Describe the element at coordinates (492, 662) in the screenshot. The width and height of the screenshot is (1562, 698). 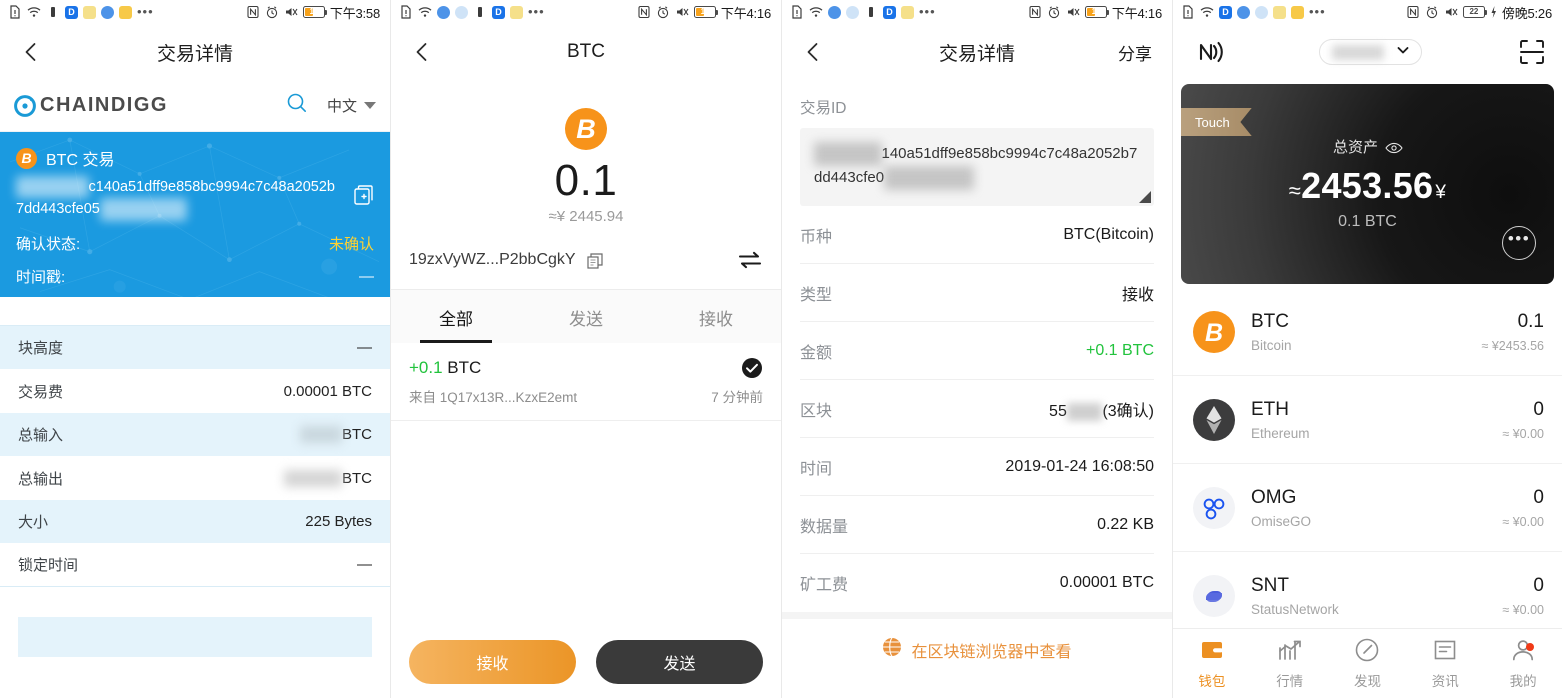
I see `receive-button: 接收` at that location.